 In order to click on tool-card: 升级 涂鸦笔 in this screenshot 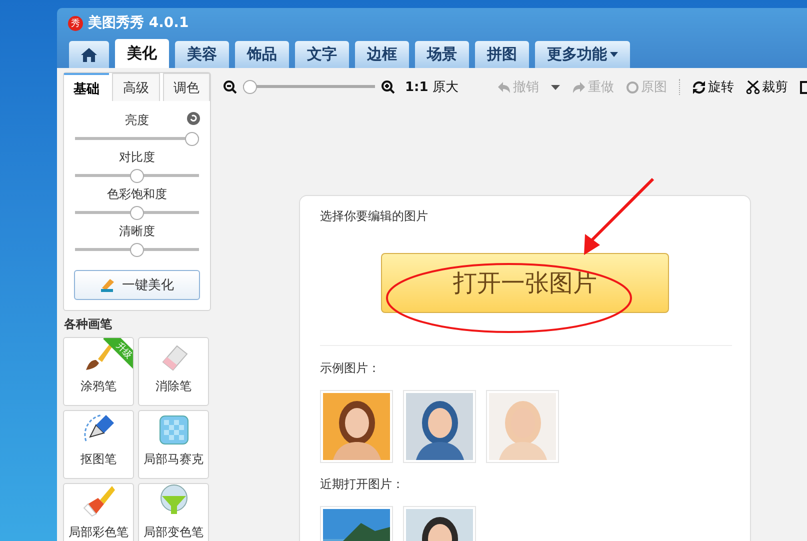, I will do `click(98, 371)`.